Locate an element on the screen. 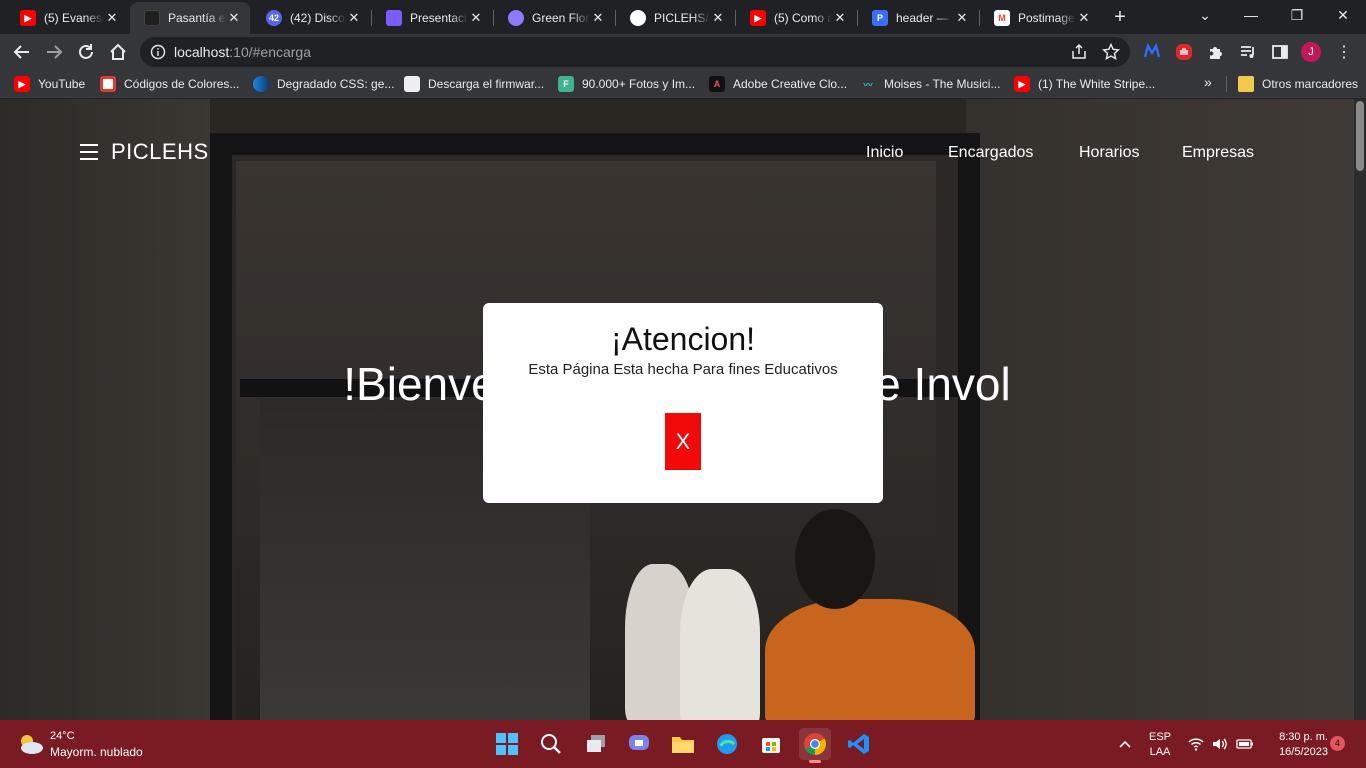  edge-icon is located at coordinates (727, 744).